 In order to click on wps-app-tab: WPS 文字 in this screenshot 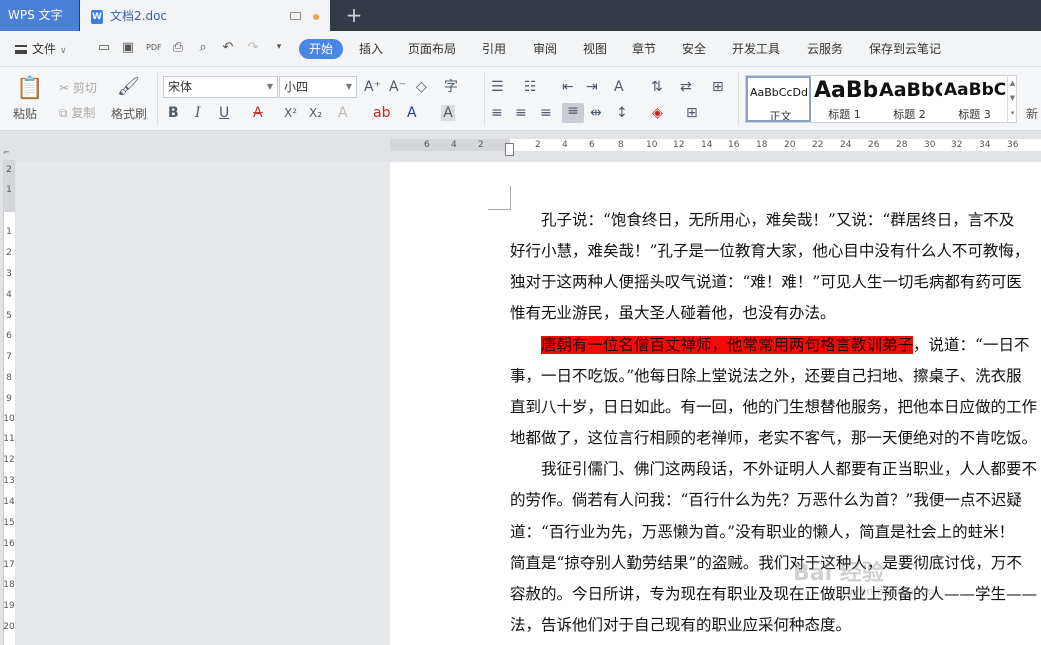, I will do `click(39, 15)`.